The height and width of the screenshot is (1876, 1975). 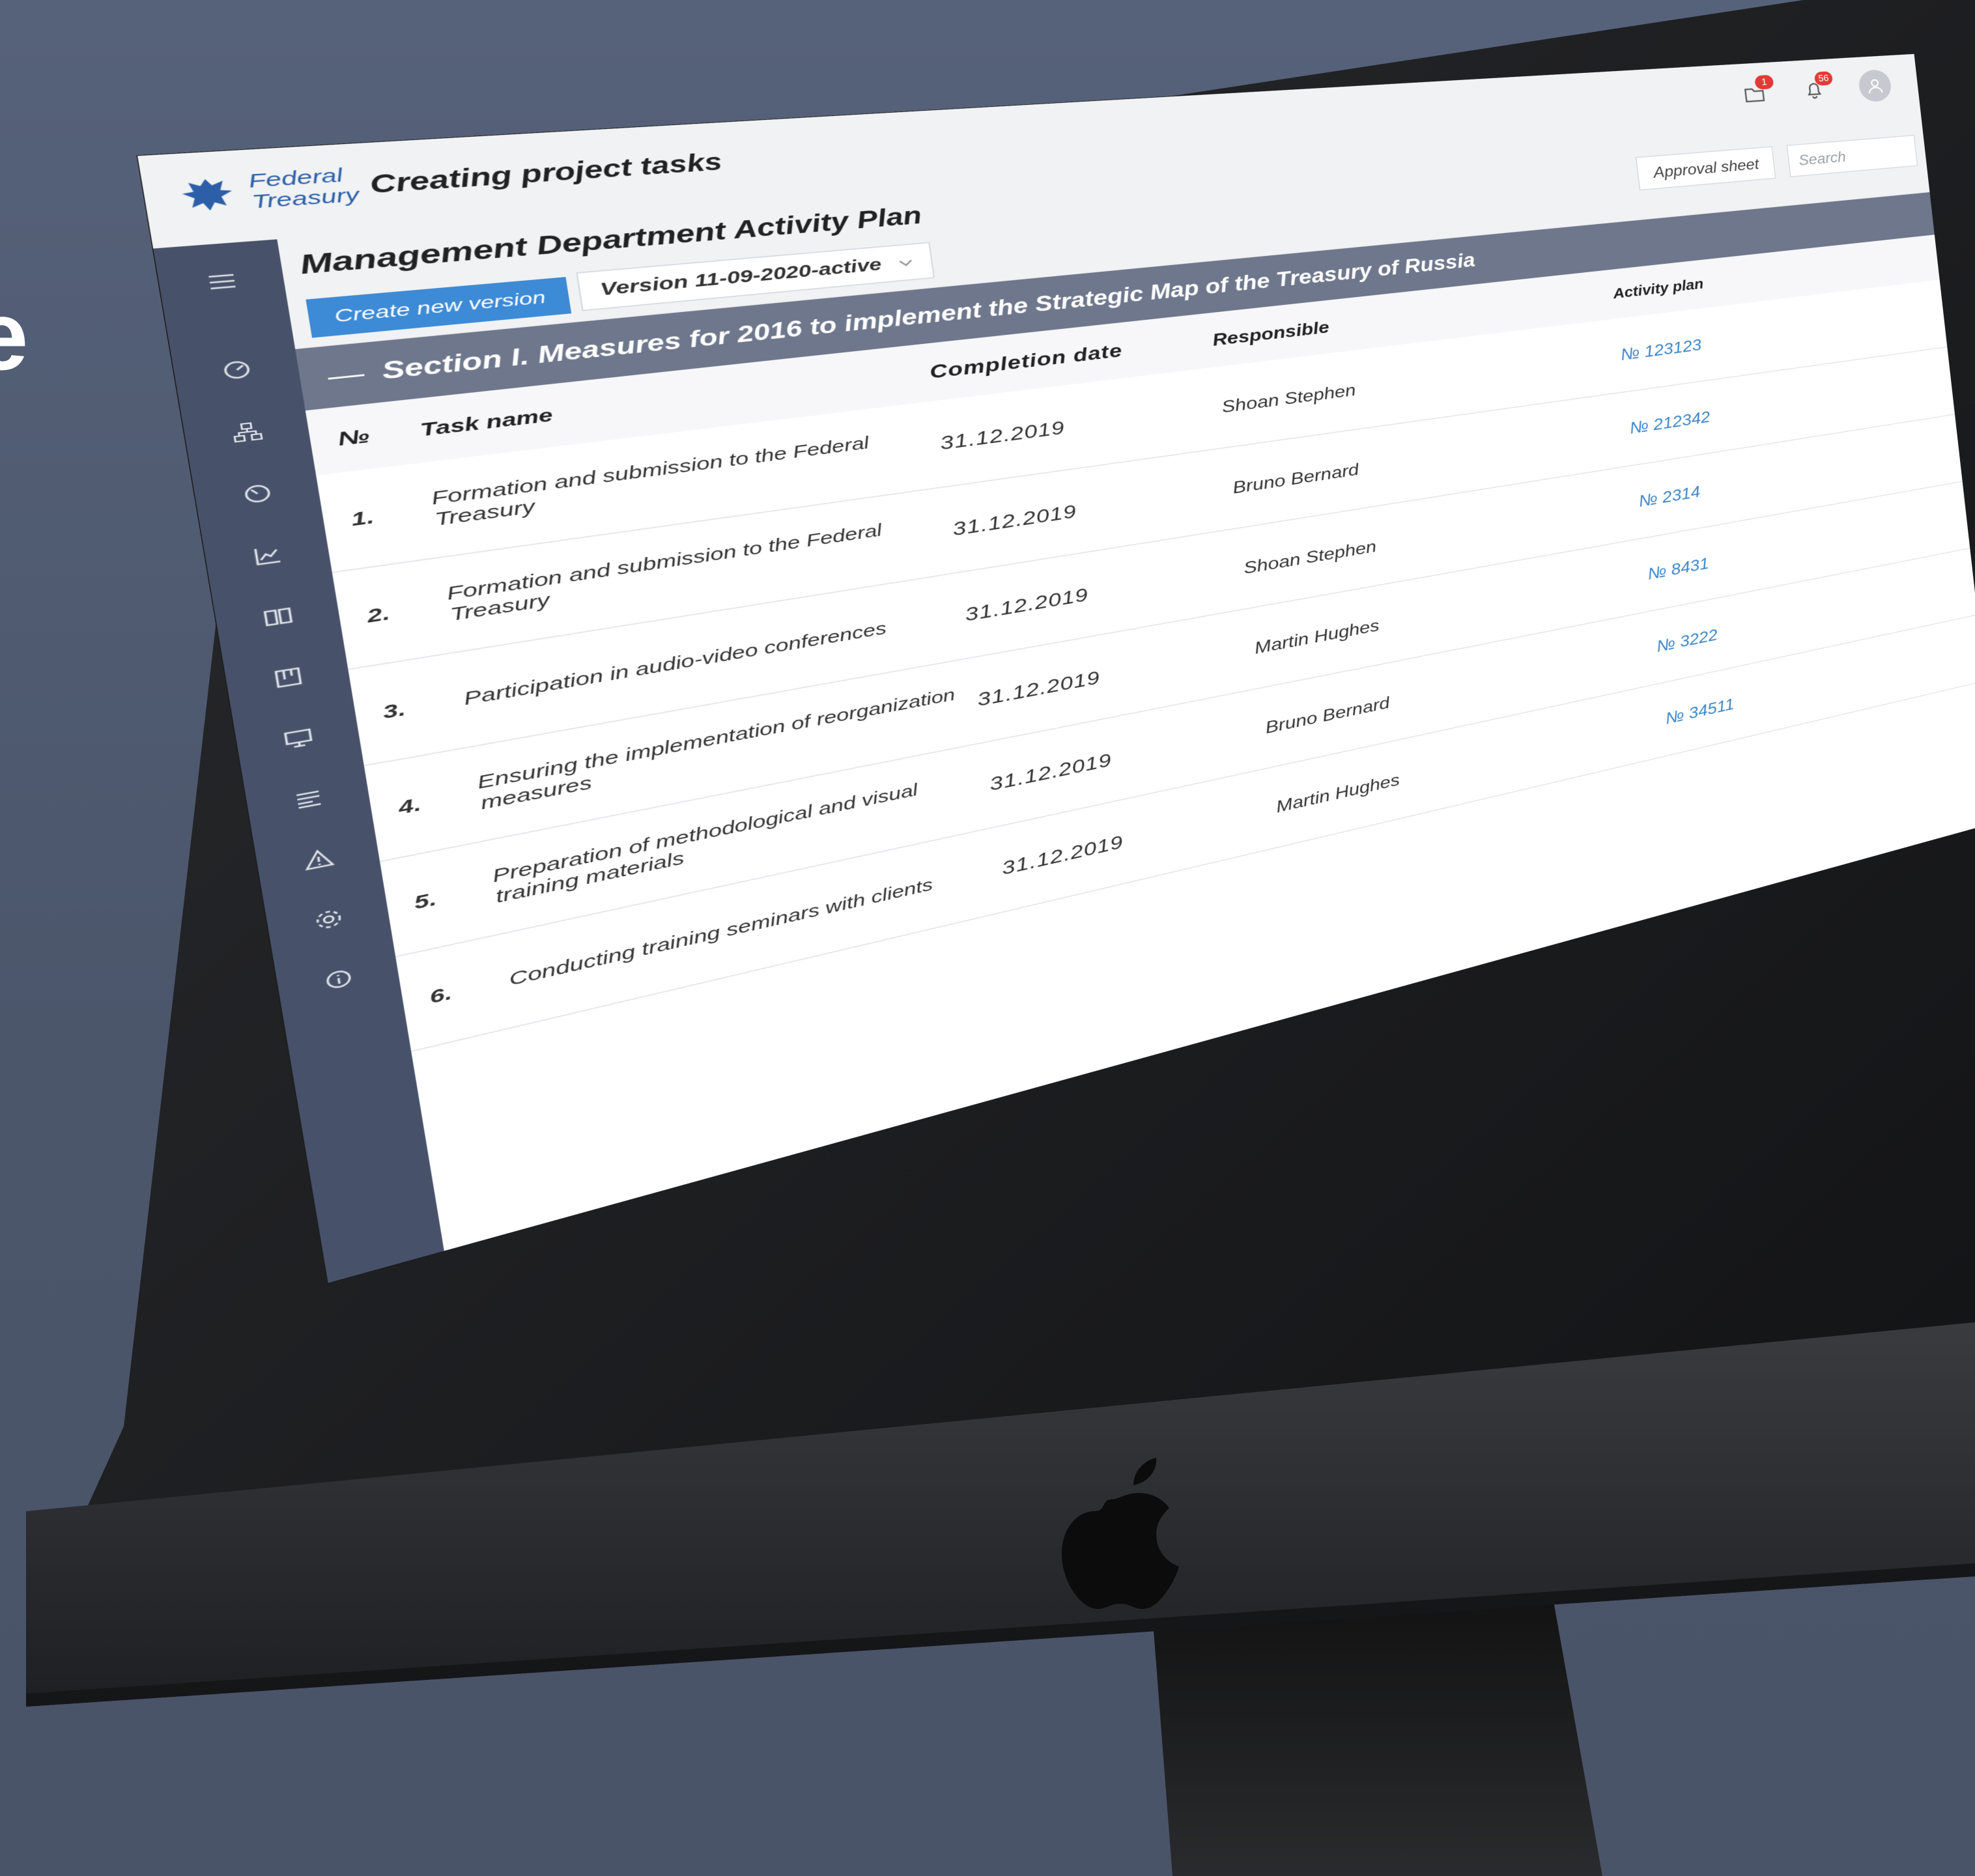 What do you see at coordinates (346, 375) in the screenshot?
I see `collapse-section-toggle: —` at bounding box center [346, 375].